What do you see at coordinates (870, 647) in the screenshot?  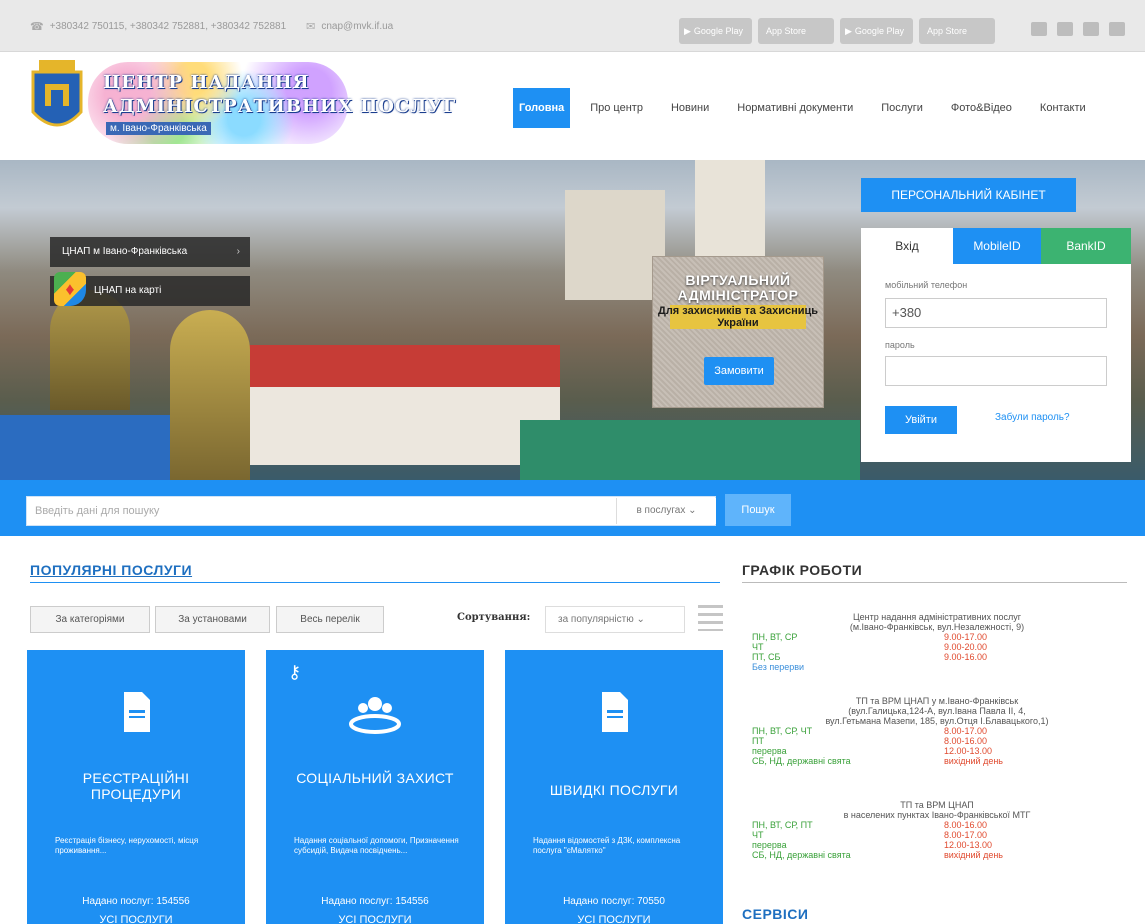 I see `schedule-row: ЧТ 9.00-20.00` at bounding box center [870, 647].